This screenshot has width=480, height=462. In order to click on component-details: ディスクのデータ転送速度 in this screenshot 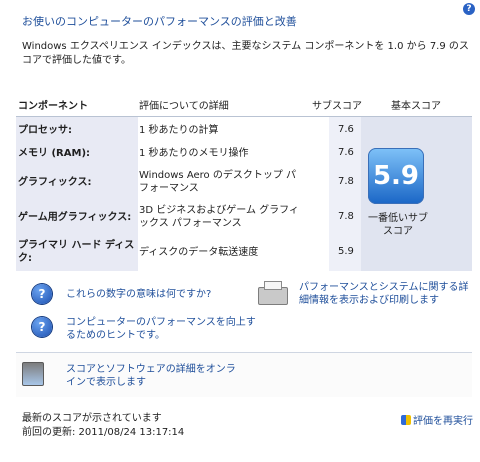, I will do `click(199, 252)`.